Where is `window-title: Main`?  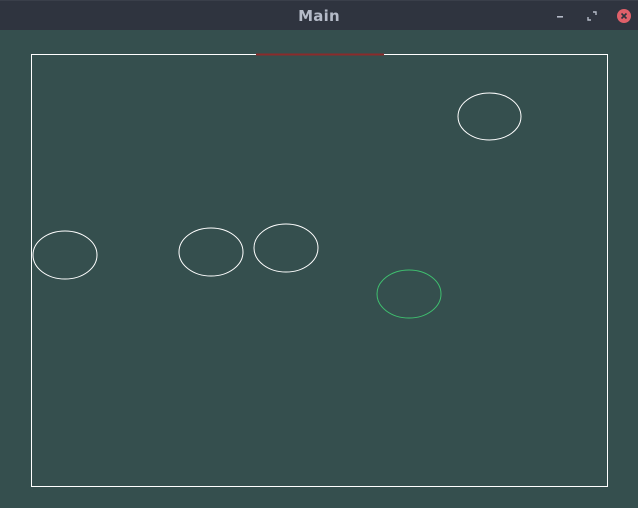 window-title: Main is located at coordinates (319, 16).